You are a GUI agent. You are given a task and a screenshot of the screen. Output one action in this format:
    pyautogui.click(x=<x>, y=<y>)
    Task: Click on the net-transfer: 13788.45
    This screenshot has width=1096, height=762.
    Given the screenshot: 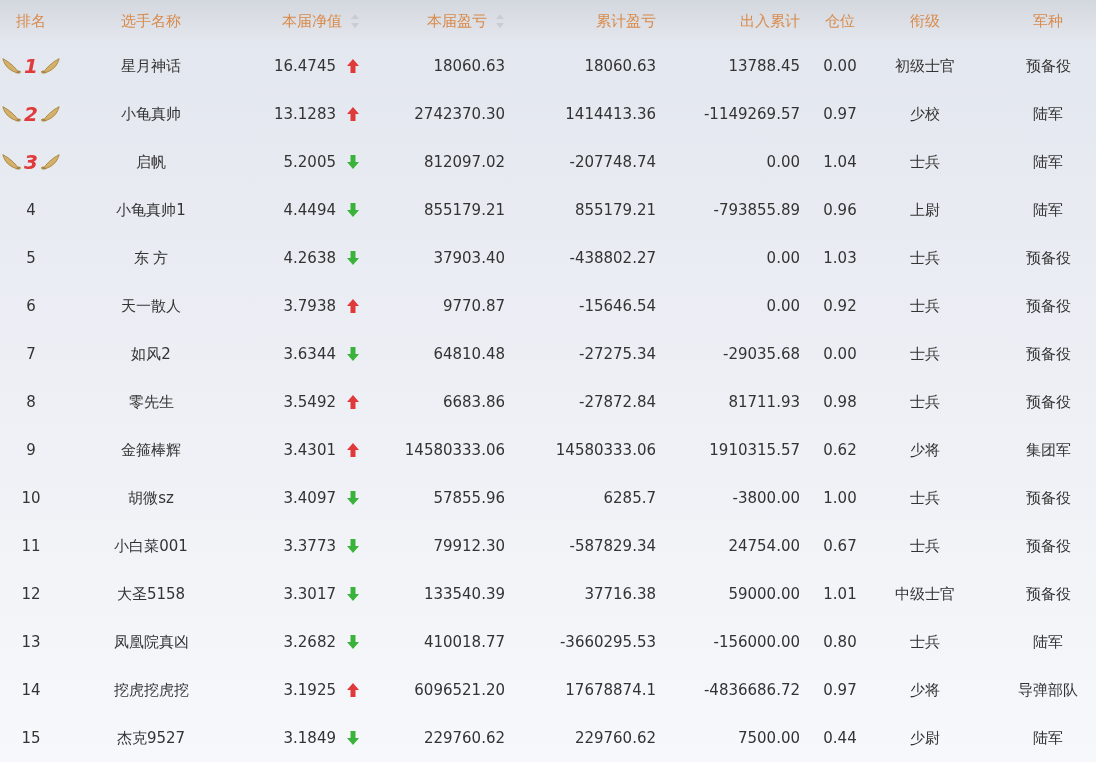 What is the action you would take?
    pyautogui.click(x=764, y=66)
    